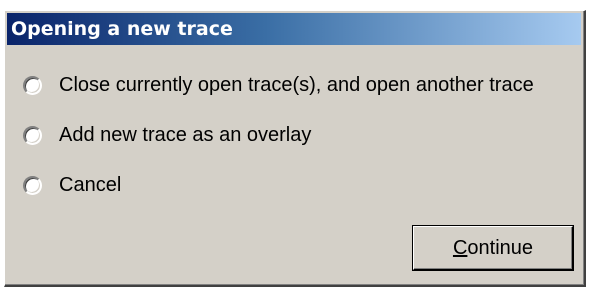 This screenshot has height=297, width=595. What do you see at coordinates (185, 135) in the screenshot?
I see `option-label: Add new trace as an overlay` at bounding box center [185, 135].